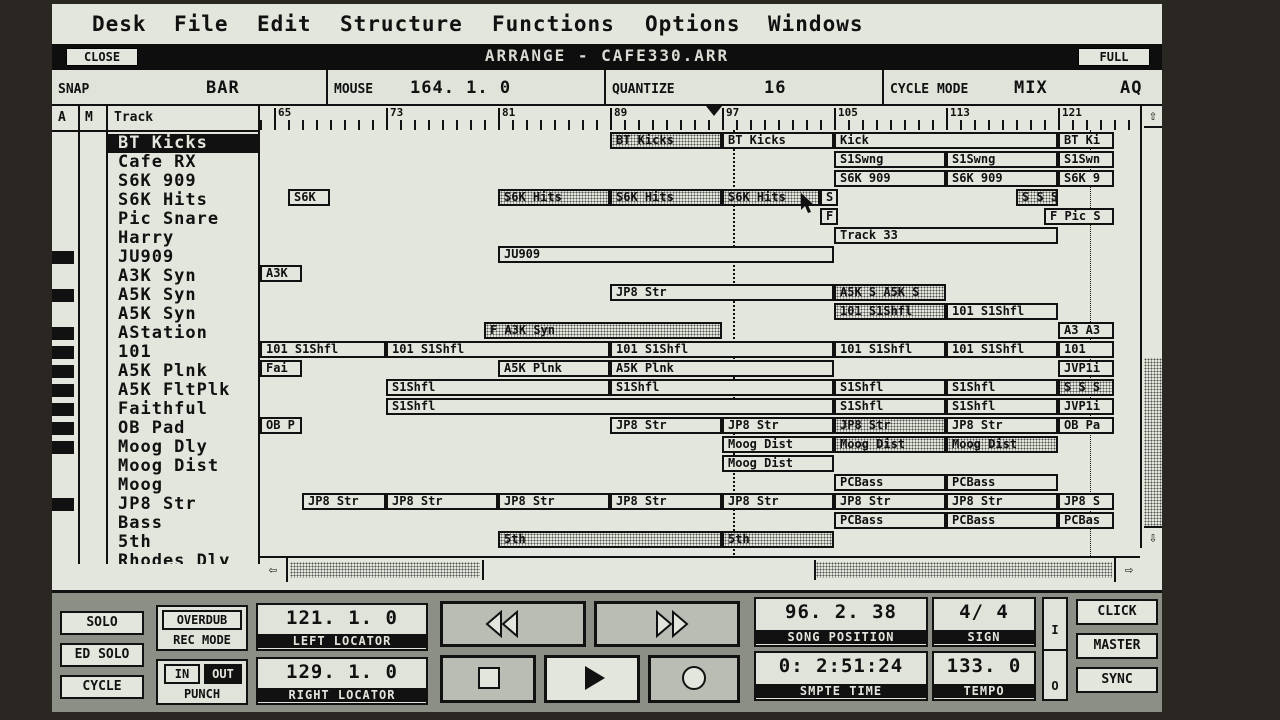 This screenshot has width=1280, height=720. What do you see at coordinates (778, 463) in the screenshot?
I see `arrange-region: Moog Dist` at bounding box center [778, 463].